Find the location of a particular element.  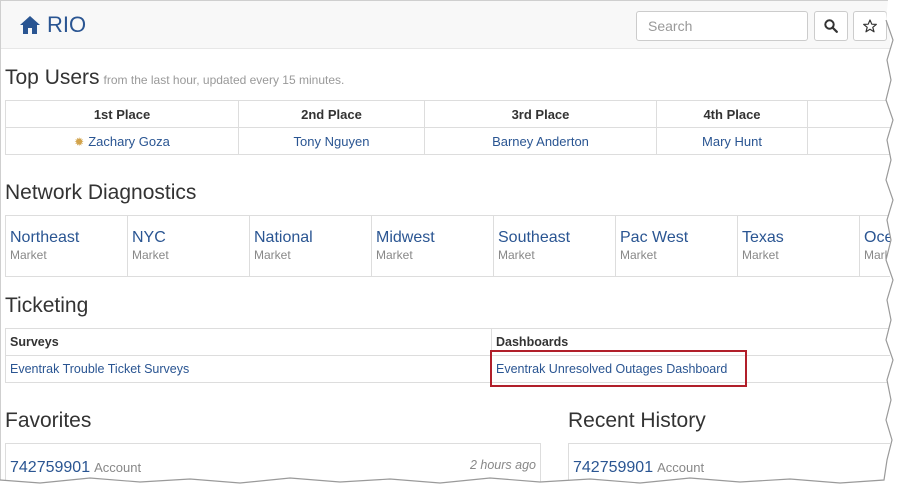

market-national: National Market is located at coordinates (311, 246).